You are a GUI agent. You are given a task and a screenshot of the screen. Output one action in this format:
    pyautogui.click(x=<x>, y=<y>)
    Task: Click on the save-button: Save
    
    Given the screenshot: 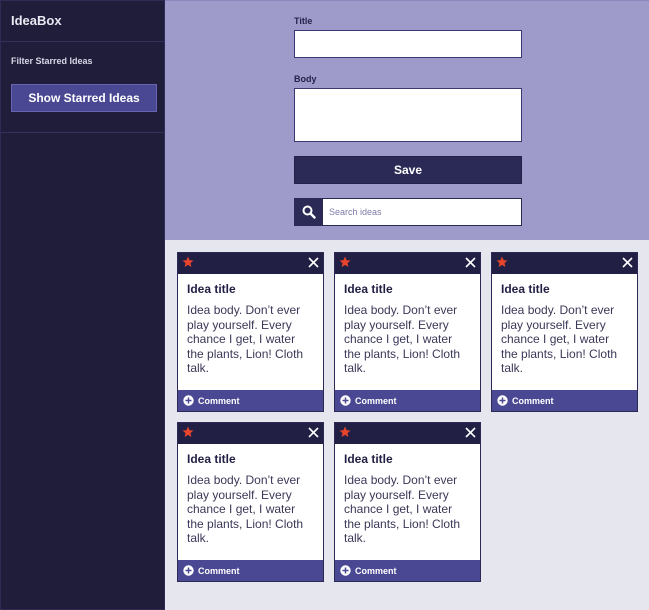 What is the action you would take?
    pyautogui.click(x=408, y=170)
    